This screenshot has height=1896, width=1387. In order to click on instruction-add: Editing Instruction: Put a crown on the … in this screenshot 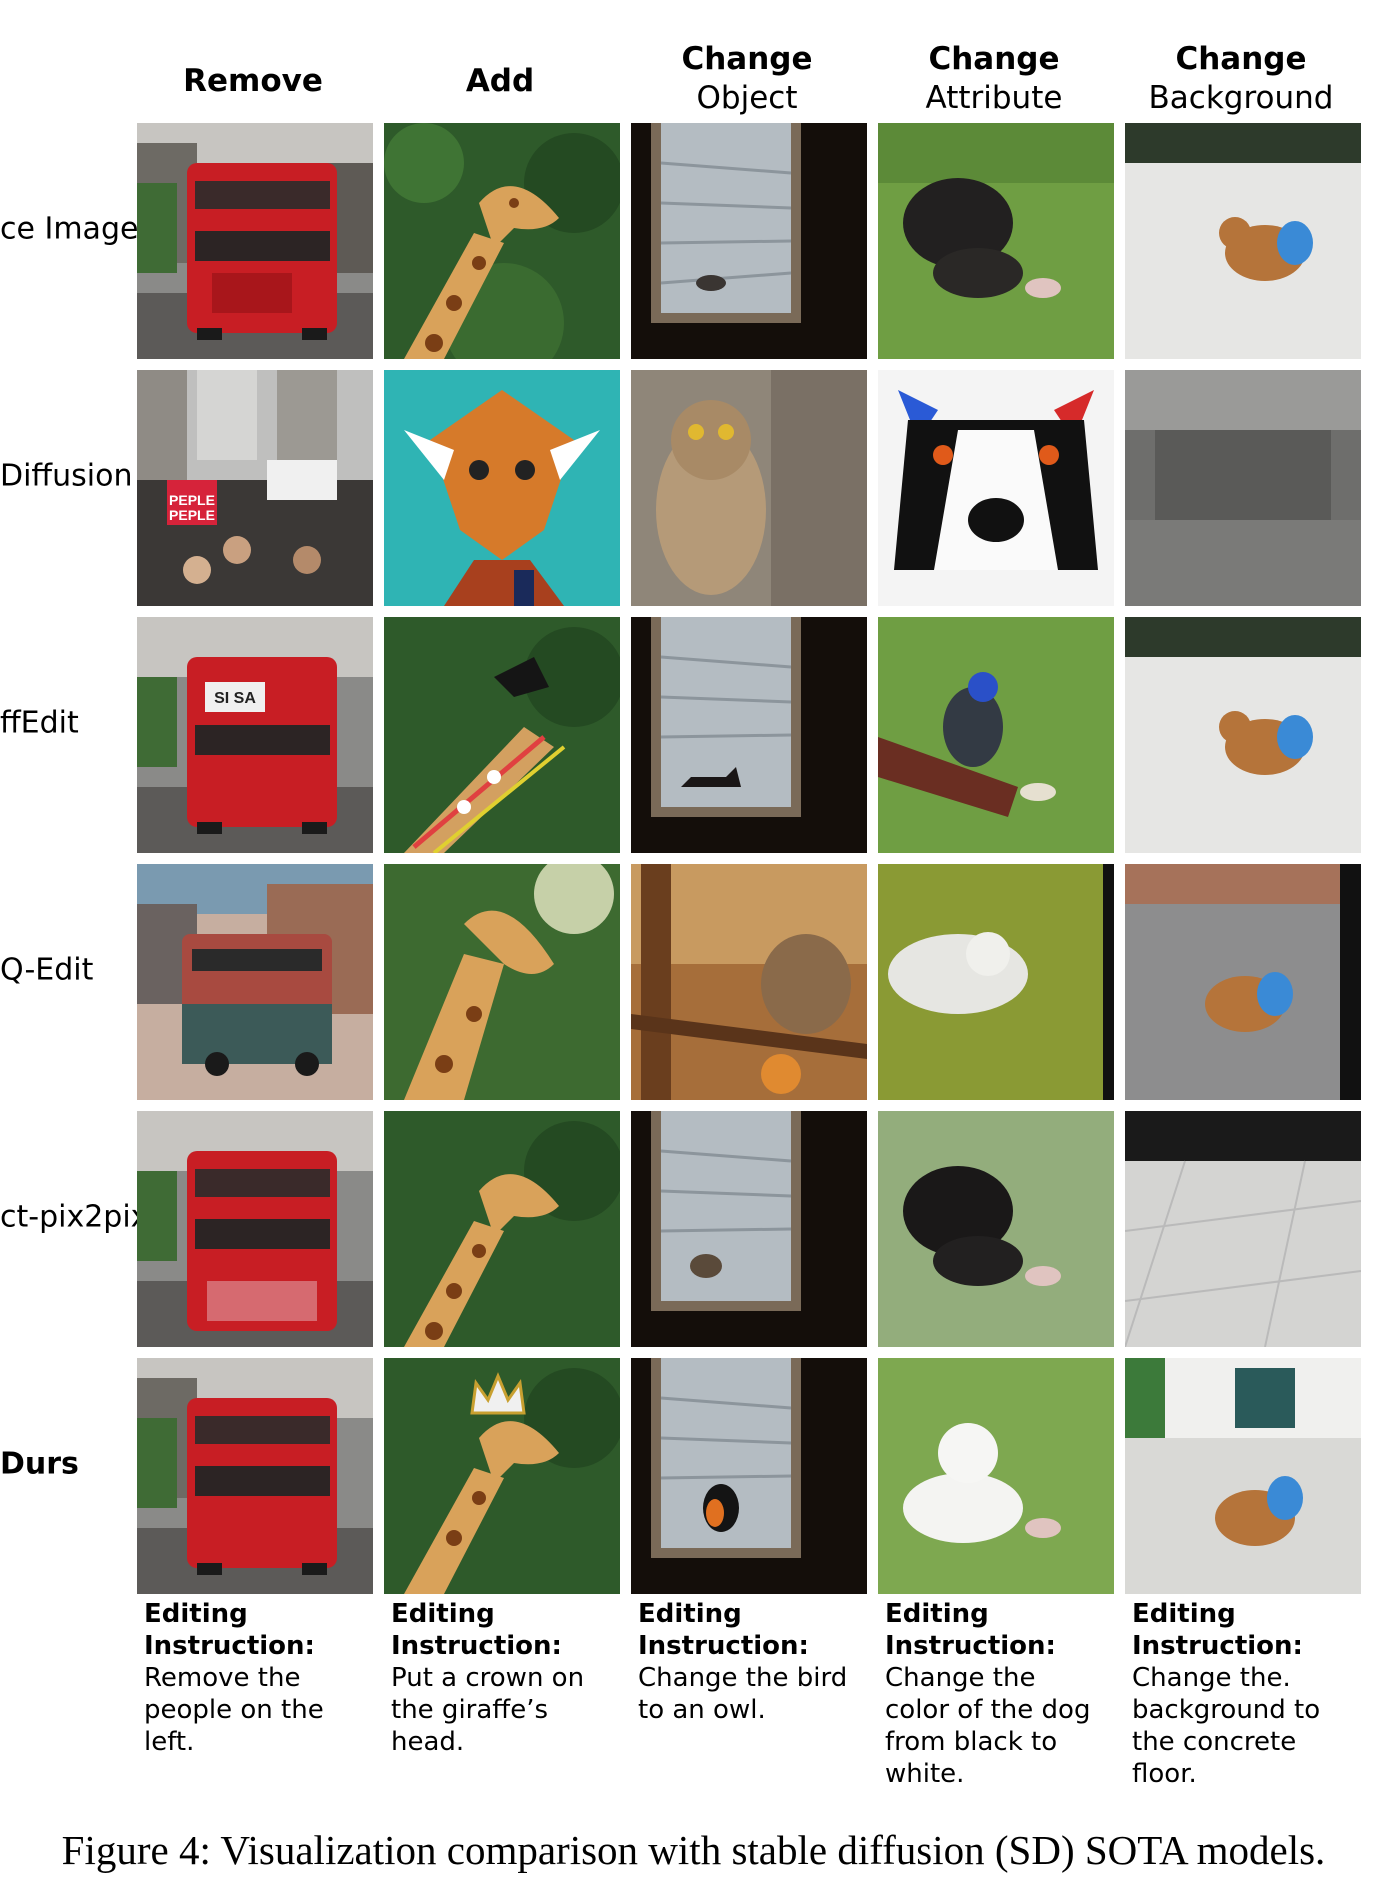, I will do `click(509, 1678)`.